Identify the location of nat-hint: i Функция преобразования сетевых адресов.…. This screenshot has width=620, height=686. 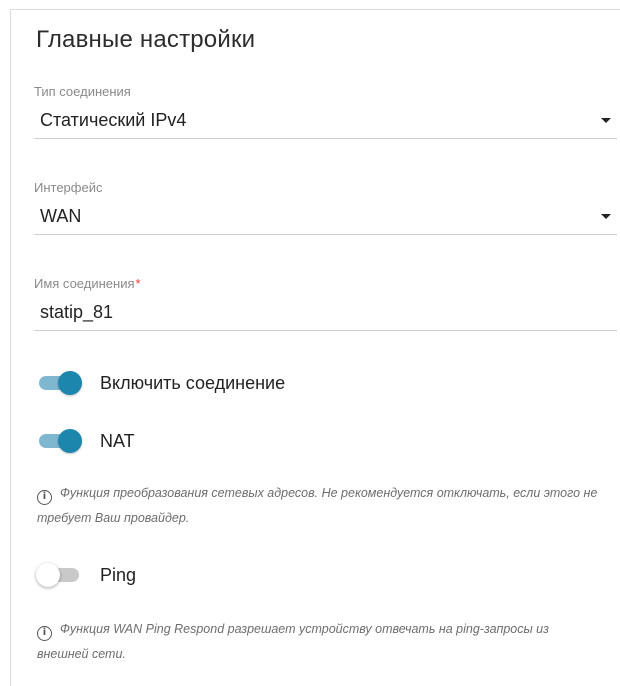
(324, 506).